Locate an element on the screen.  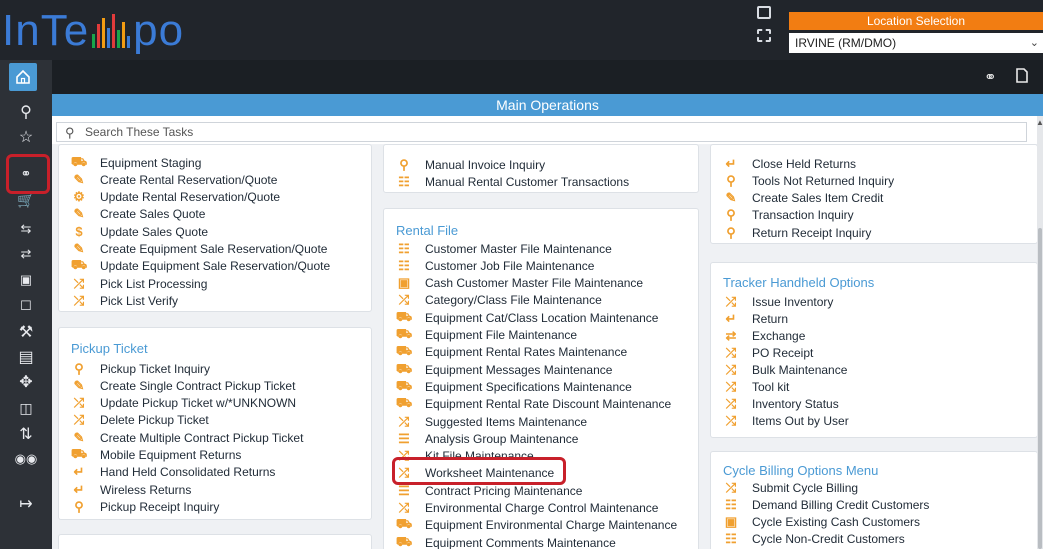
nav-favorites: ☆ is located at coordinates (26, 137).